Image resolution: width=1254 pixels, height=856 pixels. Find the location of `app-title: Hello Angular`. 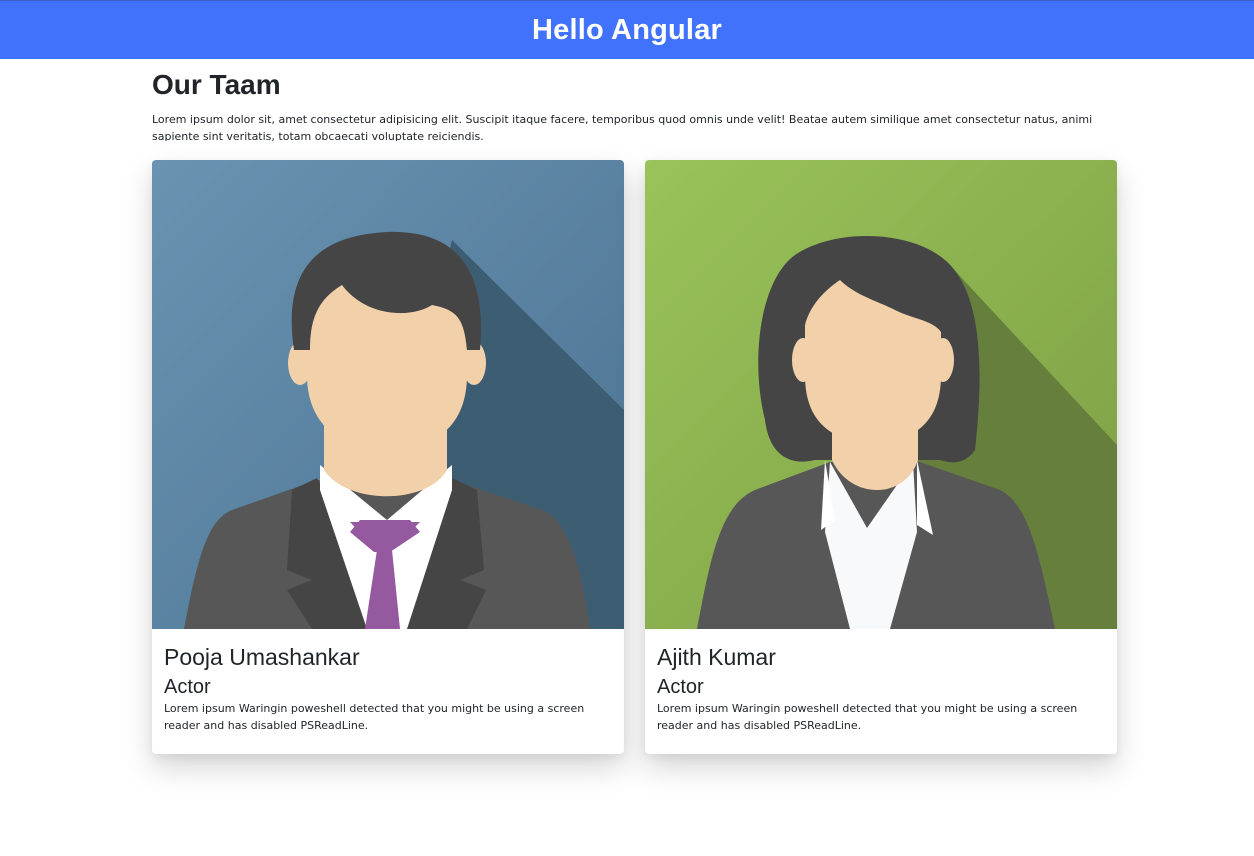

app-title: Hello Angular is located at coordinates (627, 29).